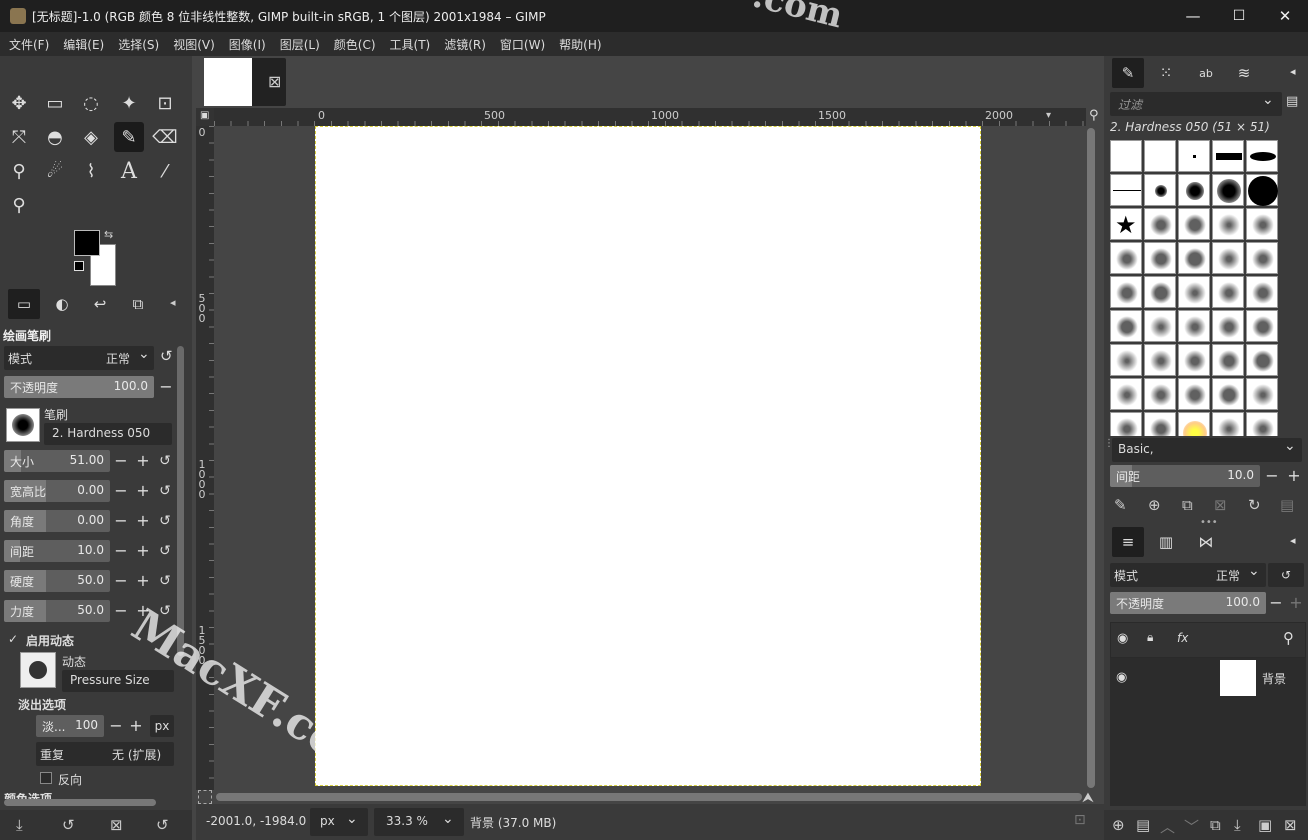 Image resolution: width=1308 pixels, height=840 pixels. Describe the element at coordinates (419, 822) in the screenshot. I see `zoom-select: 33.3 % ⌄` at that location.